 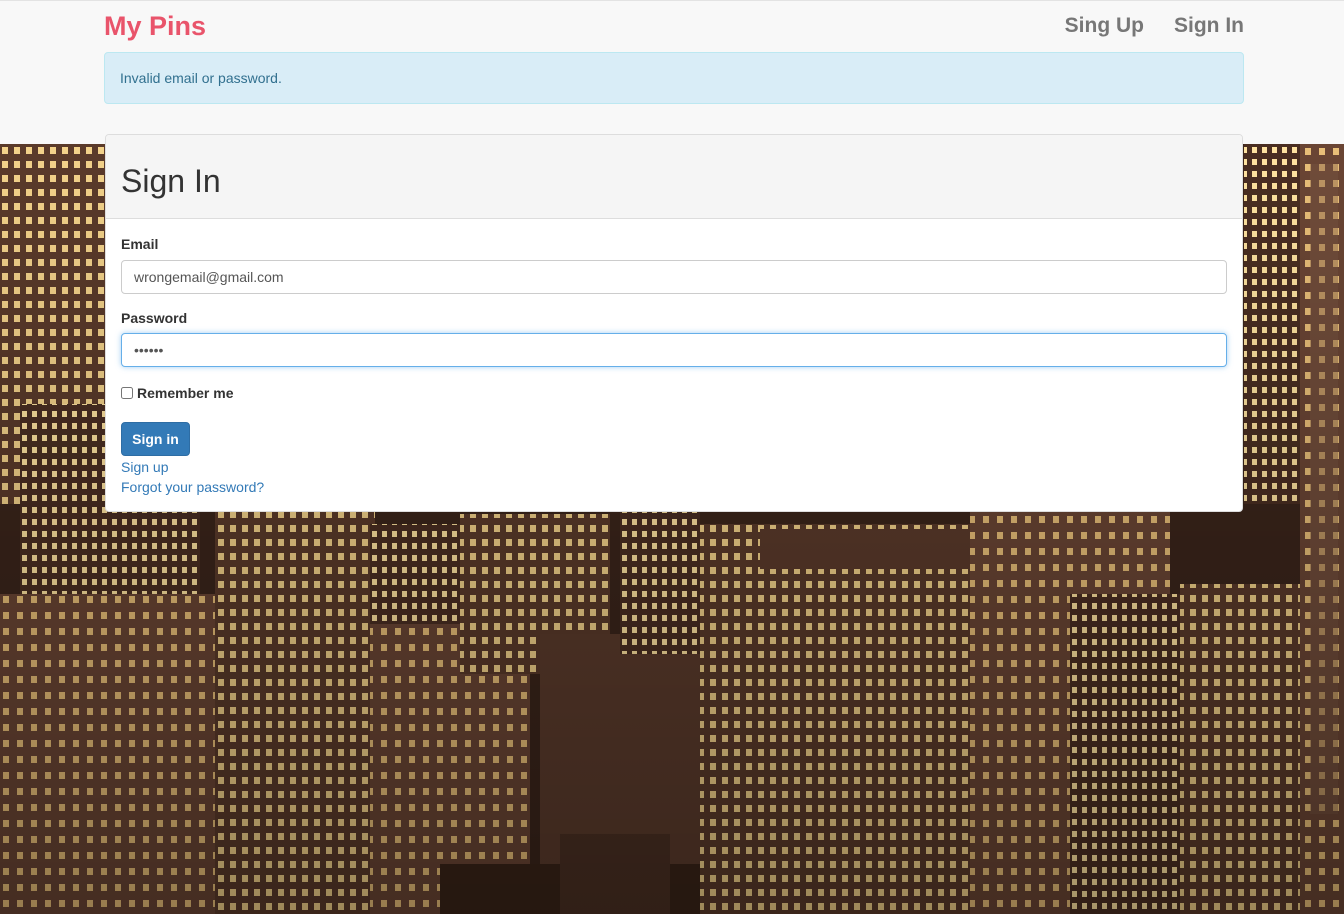 I want to click on email-label: Email, so click(x=140, y=244).